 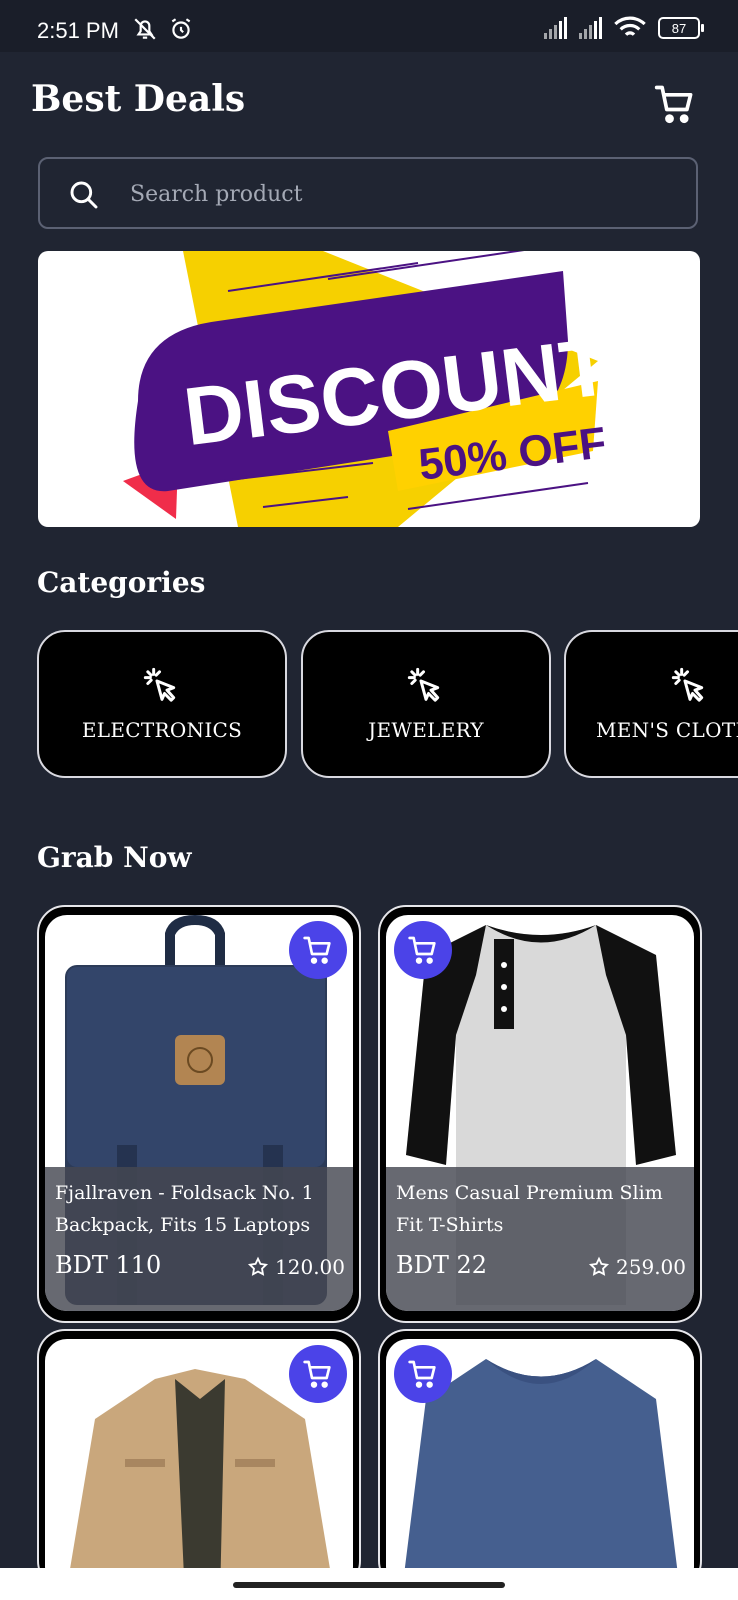 What do you see at coordinates (651, 704) in the screenshot?
I see `category-mens-clothing: MEN'S CLOTHING` at bounding box center [651, 704].